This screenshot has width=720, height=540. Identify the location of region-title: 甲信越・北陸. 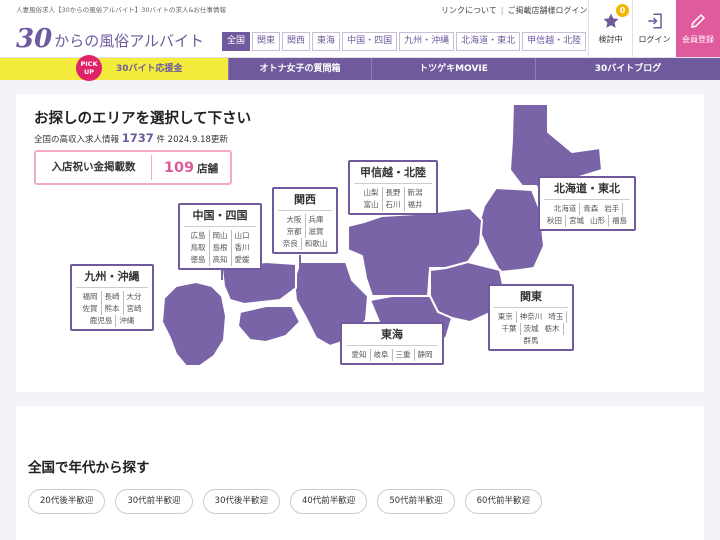
(393, 172).